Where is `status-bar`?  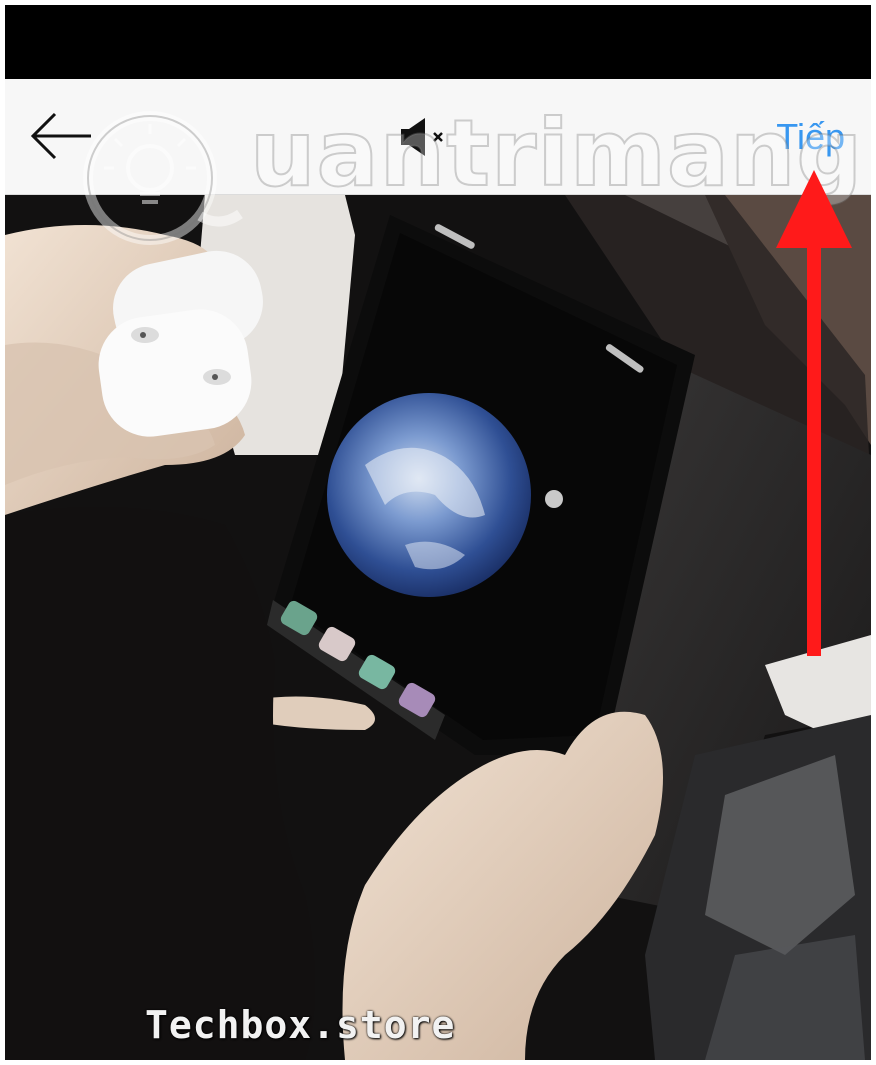
status-bar is located at coordinates (438, 42).